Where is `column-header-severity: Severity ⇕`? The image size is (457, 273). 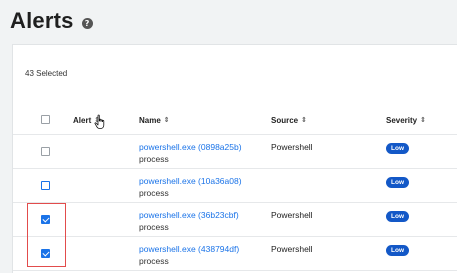
column-header-severity: Severity ⇕ is located at coordinates (406, 120).